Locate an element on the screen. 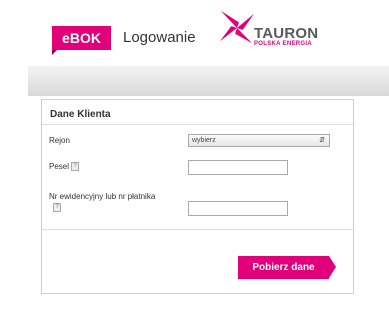 This screenshot has width=389, height=321. nr-label: Nr ewidencyjny lub nr płatnika is located at coordinates (102, 196).